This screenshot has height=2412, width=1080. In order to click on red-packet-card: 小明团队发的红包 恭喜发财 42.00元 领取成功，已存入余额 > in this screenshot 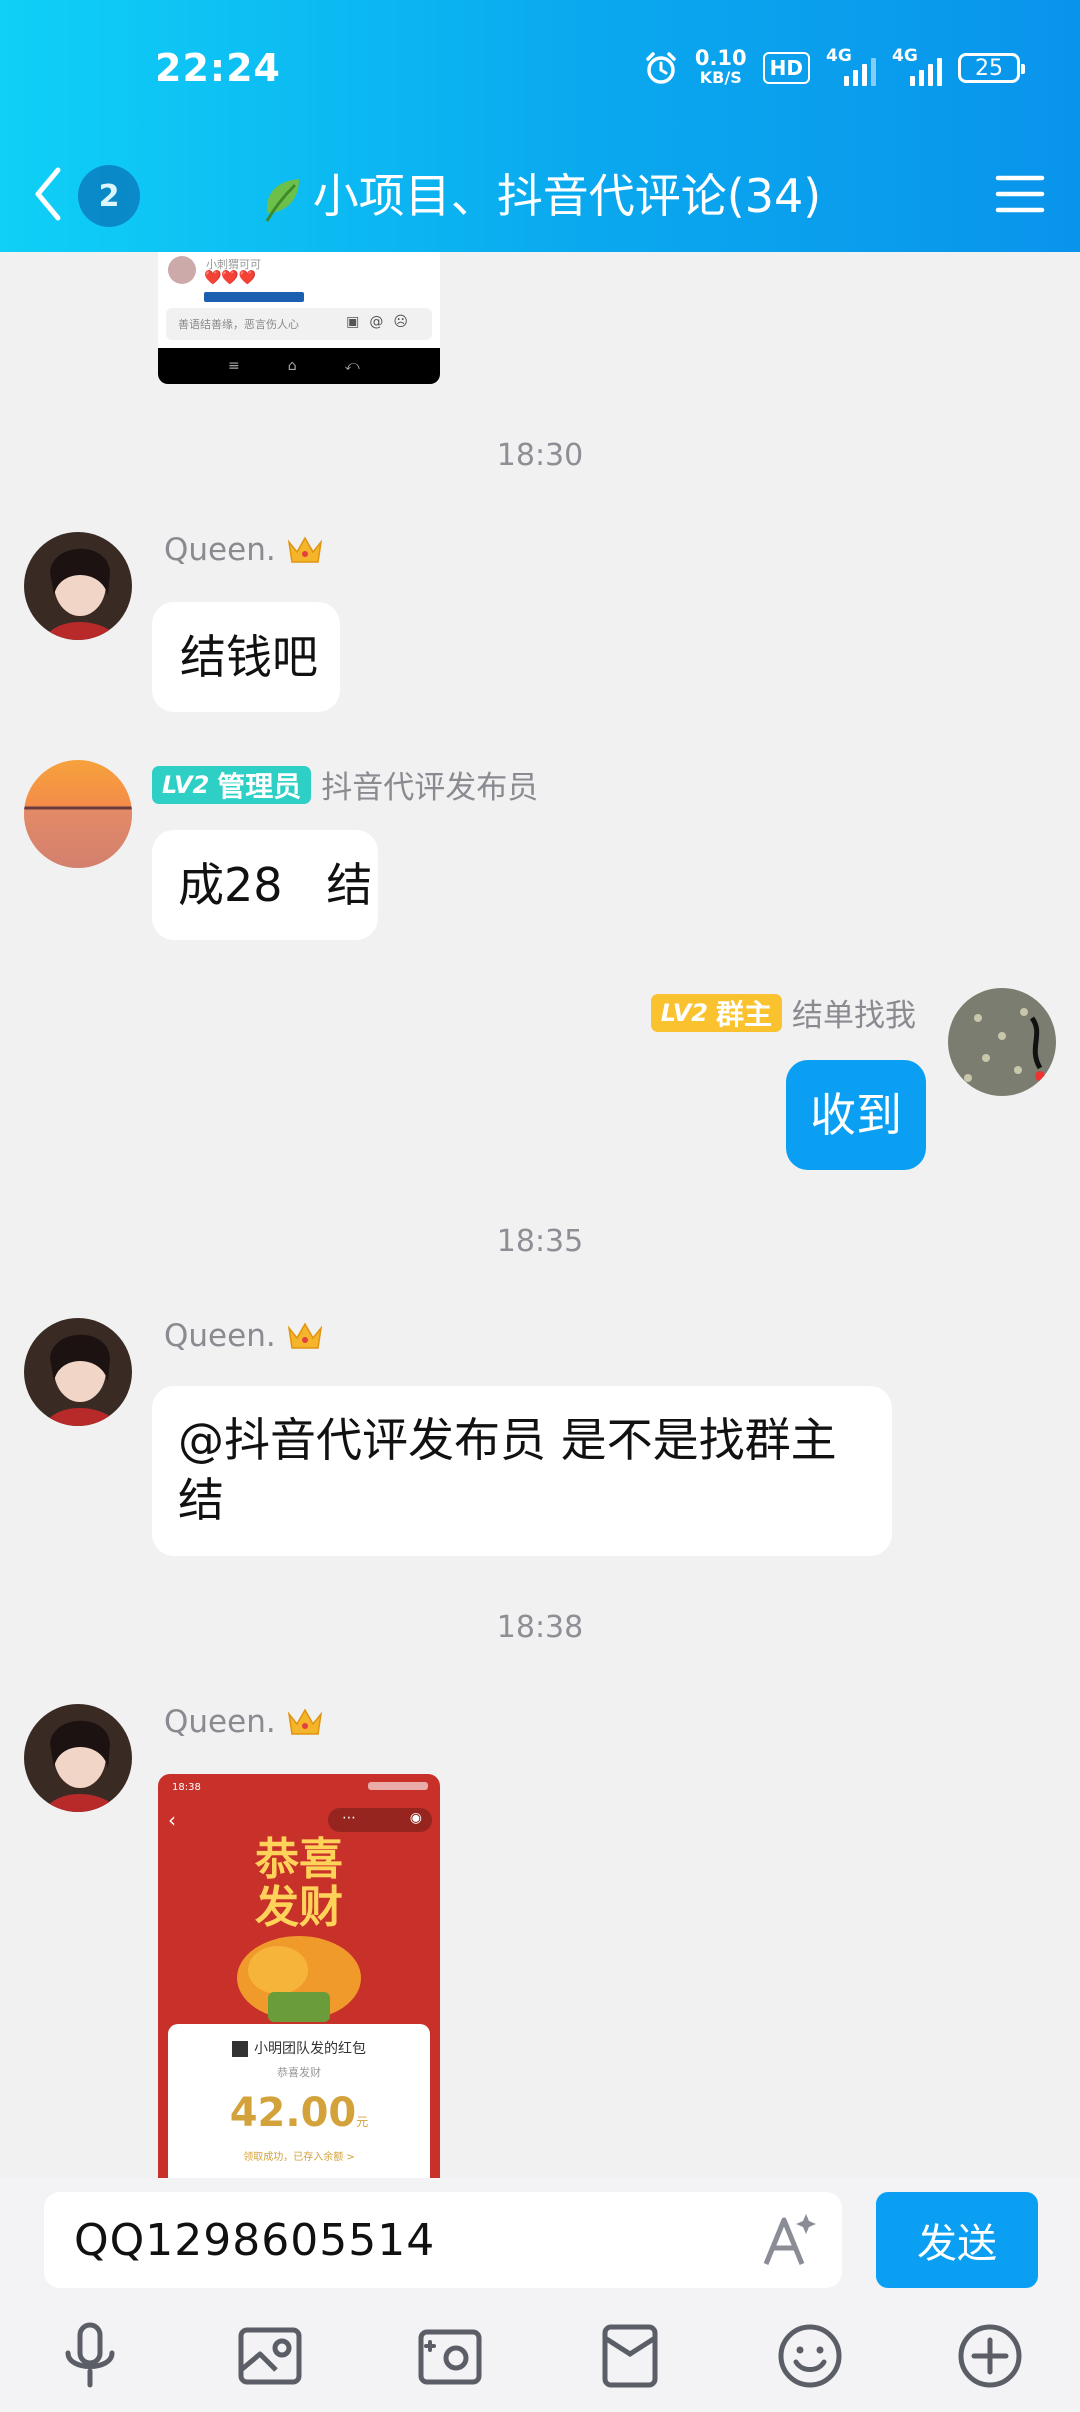, I will do `click(299, 2101)`.